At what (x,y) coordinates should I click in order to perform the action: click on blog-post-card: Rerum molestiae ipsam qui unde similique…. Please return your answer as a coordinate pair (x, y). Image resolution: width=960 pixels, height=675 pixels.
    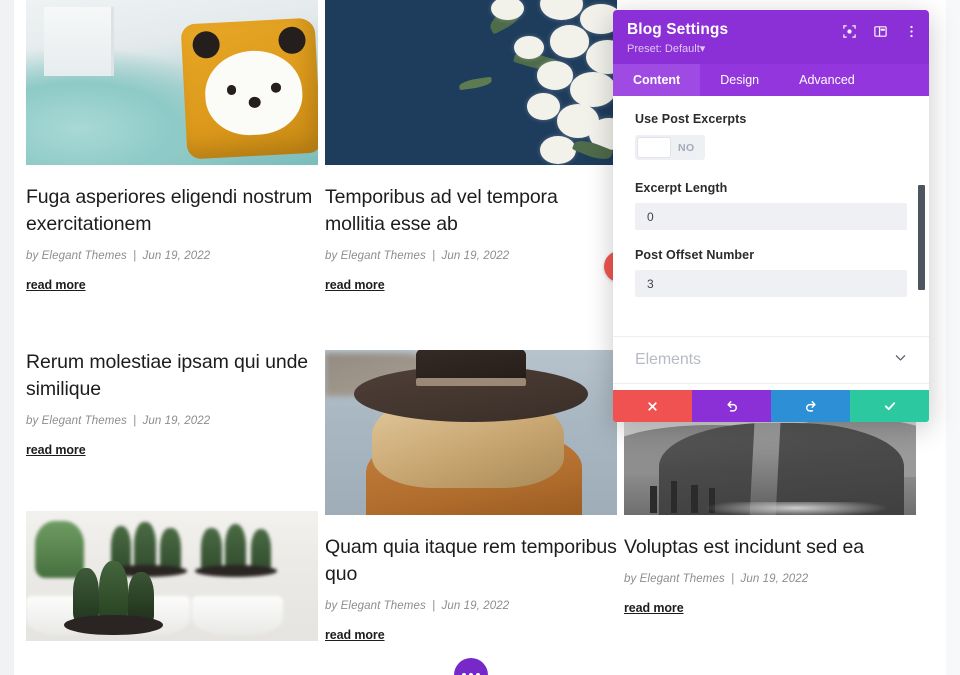
    Looking at the image, I should click on (172, 404).